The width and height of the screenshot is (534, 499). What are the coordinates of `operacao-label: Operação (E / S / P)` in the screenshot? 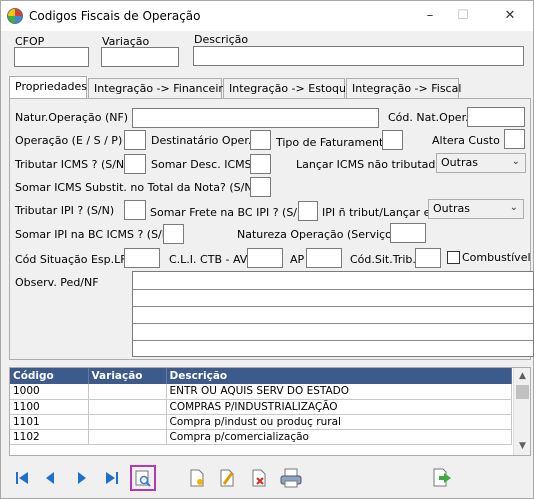 It's located at (69, 140).